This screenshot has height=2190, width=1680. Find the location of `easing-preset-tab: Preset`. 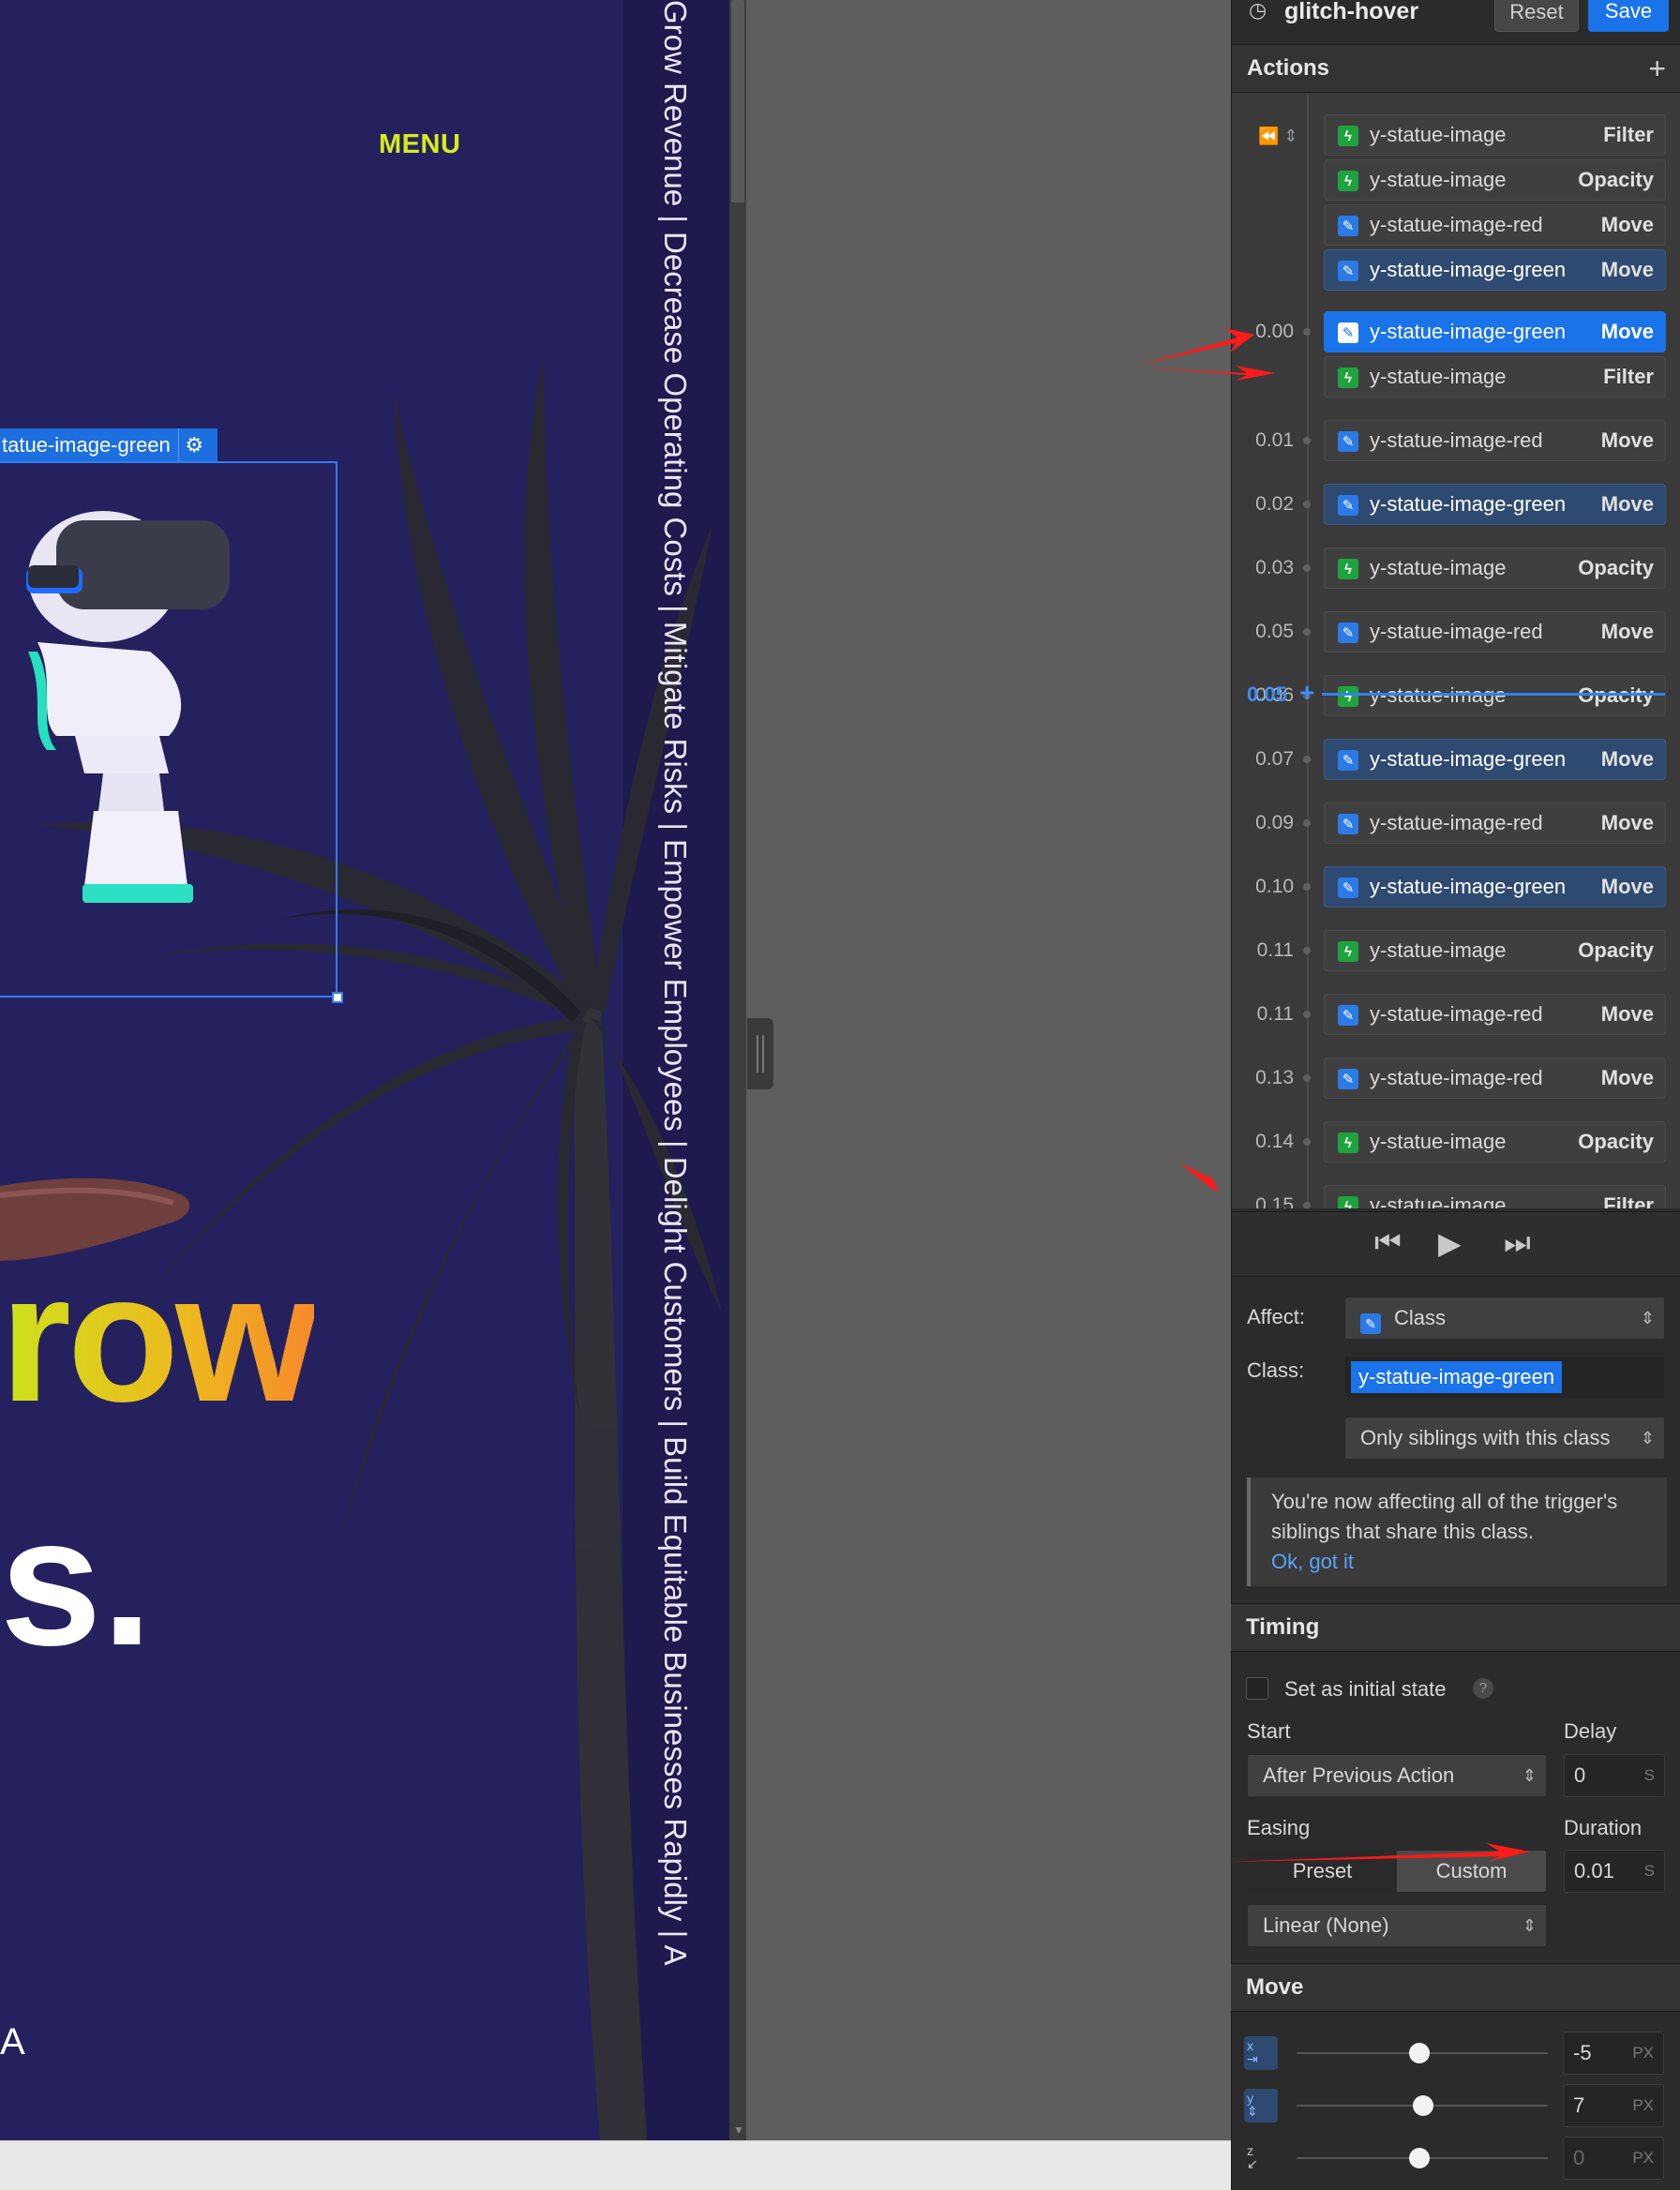

easing-preset-tab: Preset is located at coordinates (1322, 1871).